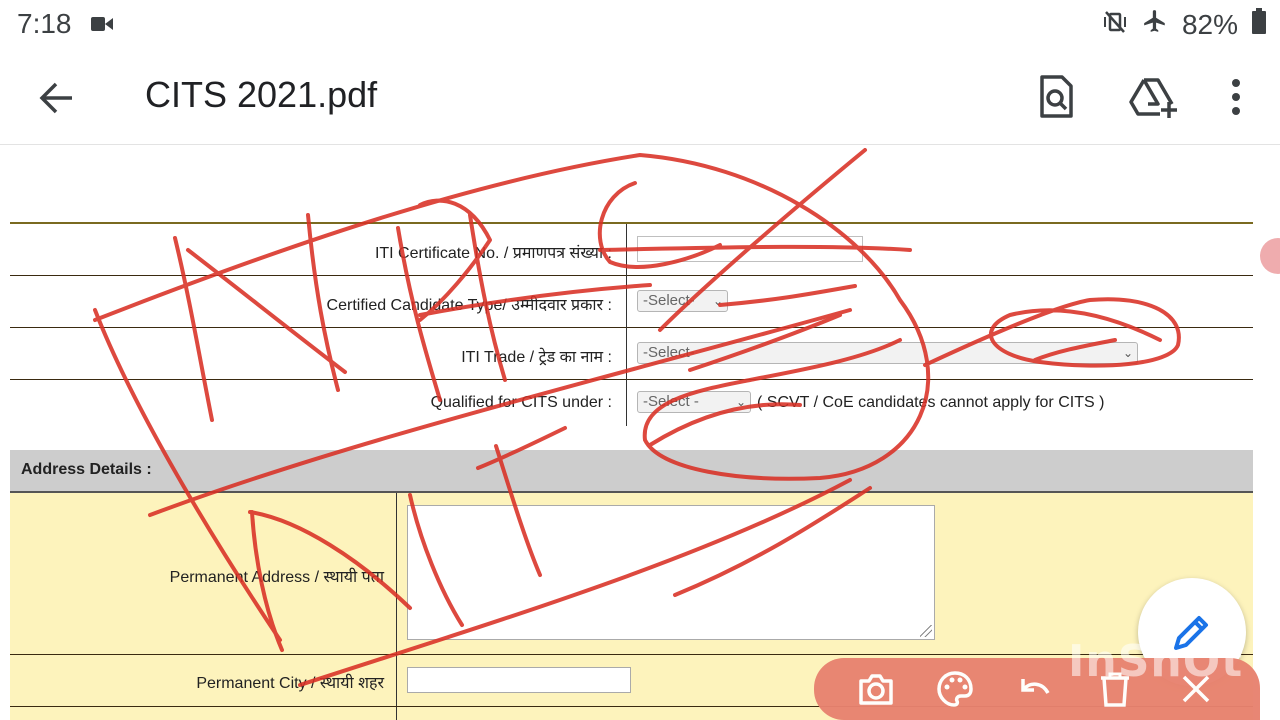  I want to click on palette-icon, so click(955, 689).